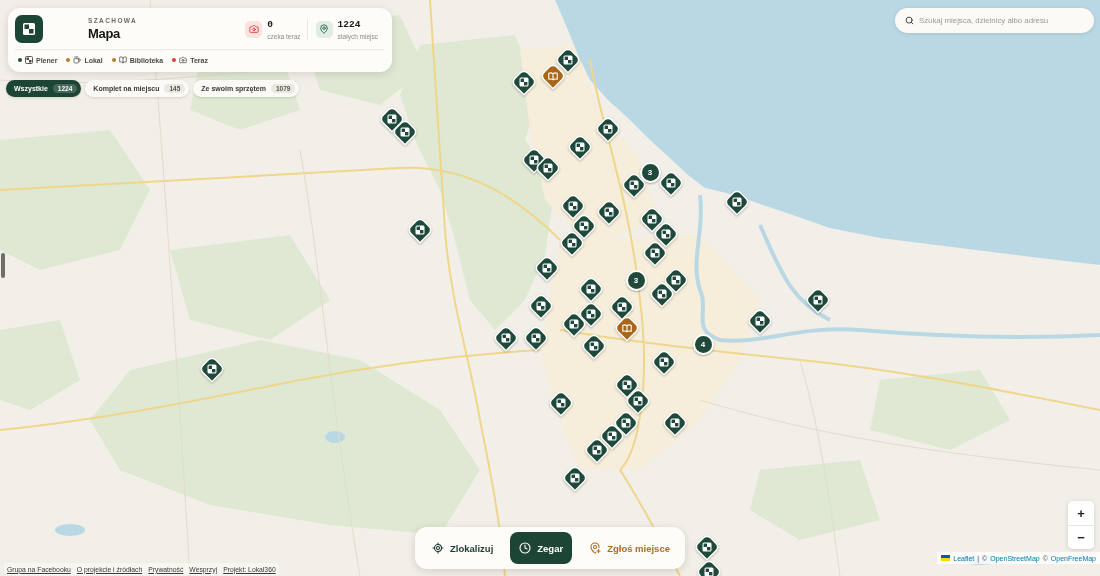 The height and width of the screenshot is (576, 1100). I want to click on zoom-in-button: +, so click(1081, 513).